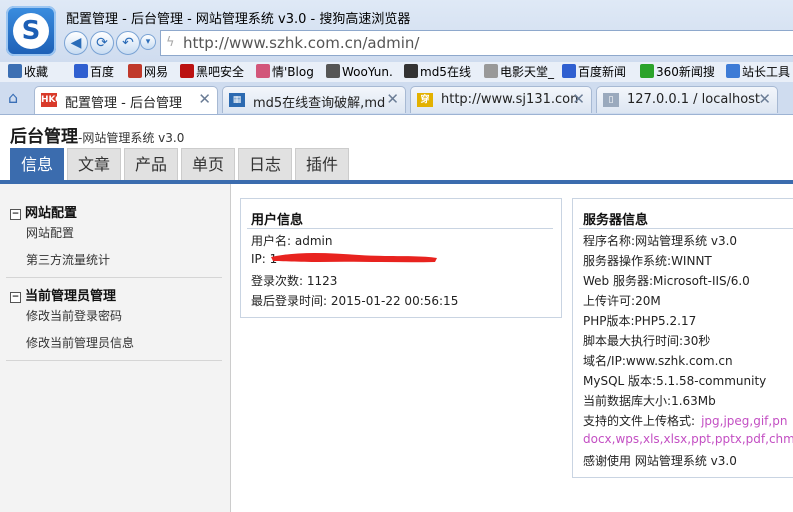 The width and height of the screenshot is (793, 512). I want to click on row-value: PHP5.2.17, so click(665, 321).